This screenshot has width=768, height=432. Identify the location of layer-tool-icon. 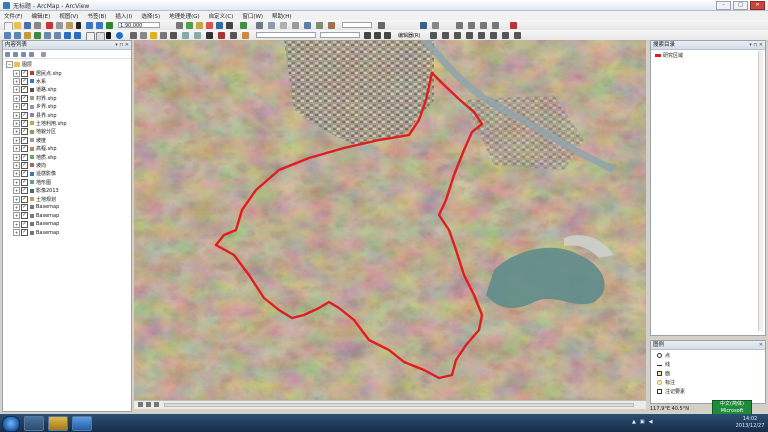
(259, 25).